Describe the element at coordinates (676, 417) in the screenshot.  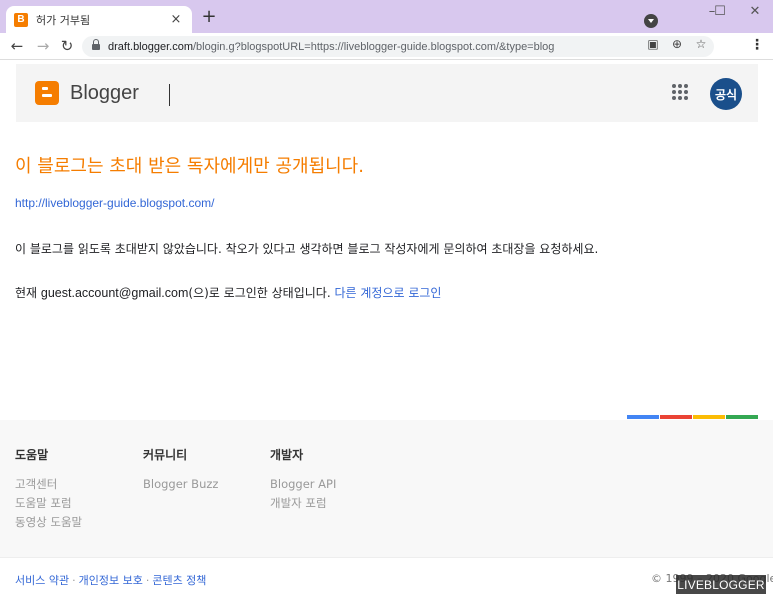
I see `color-bar-red` at that location.